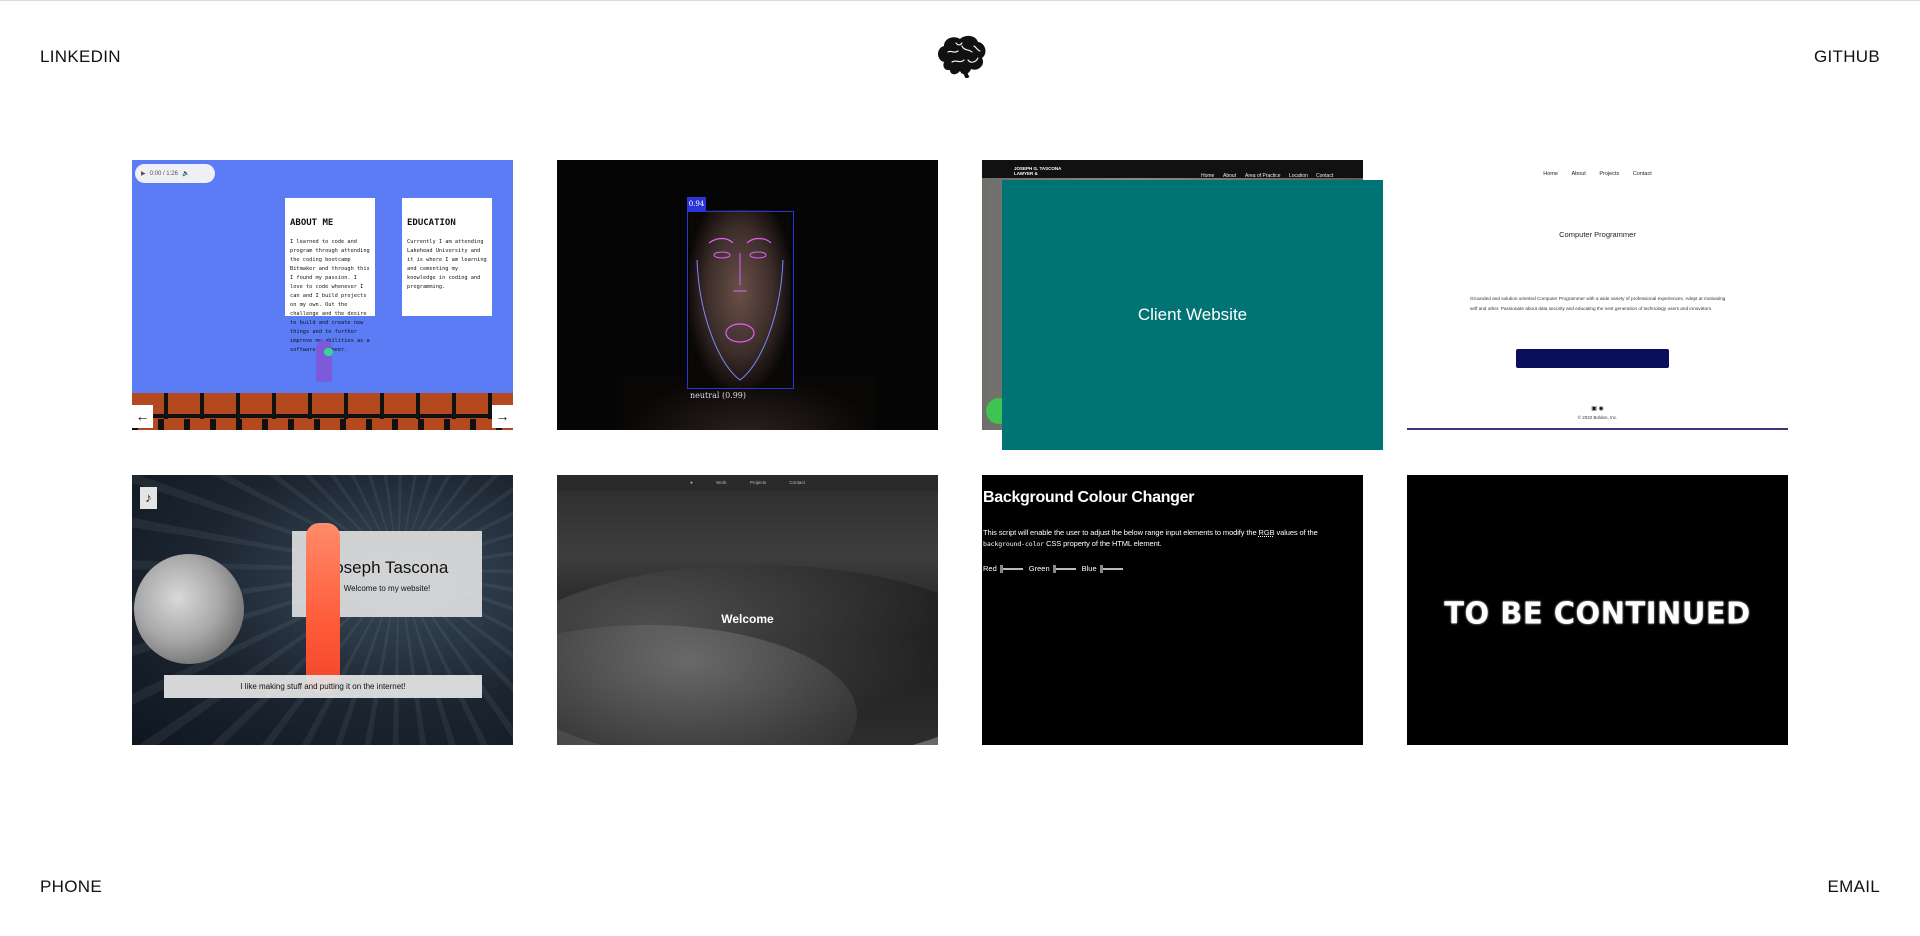  Describe the element at coordinates (1597, 417) in the screenshot. I see `site-copyright: © 2022 Bolden, Inc.` at that location.